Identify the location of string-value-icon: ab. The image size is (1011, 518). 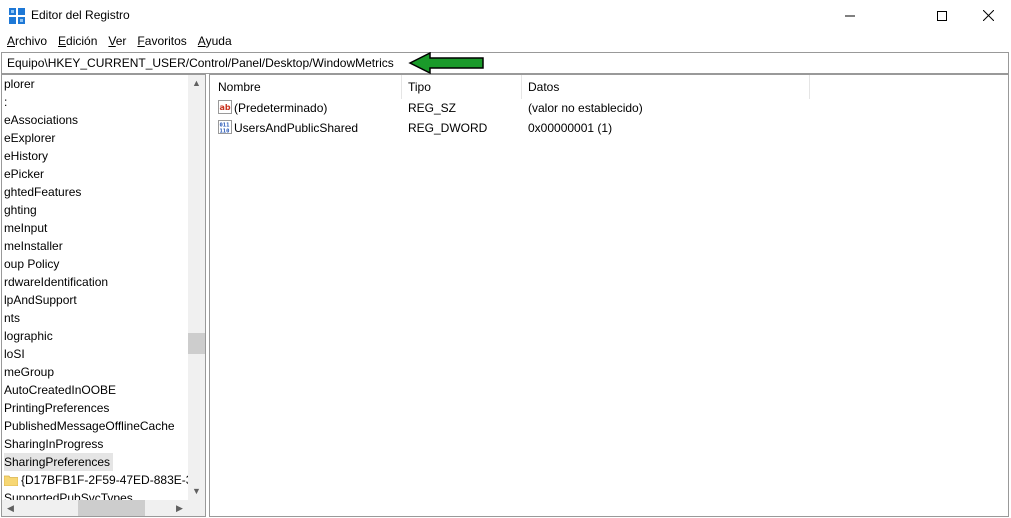
(225, 107).